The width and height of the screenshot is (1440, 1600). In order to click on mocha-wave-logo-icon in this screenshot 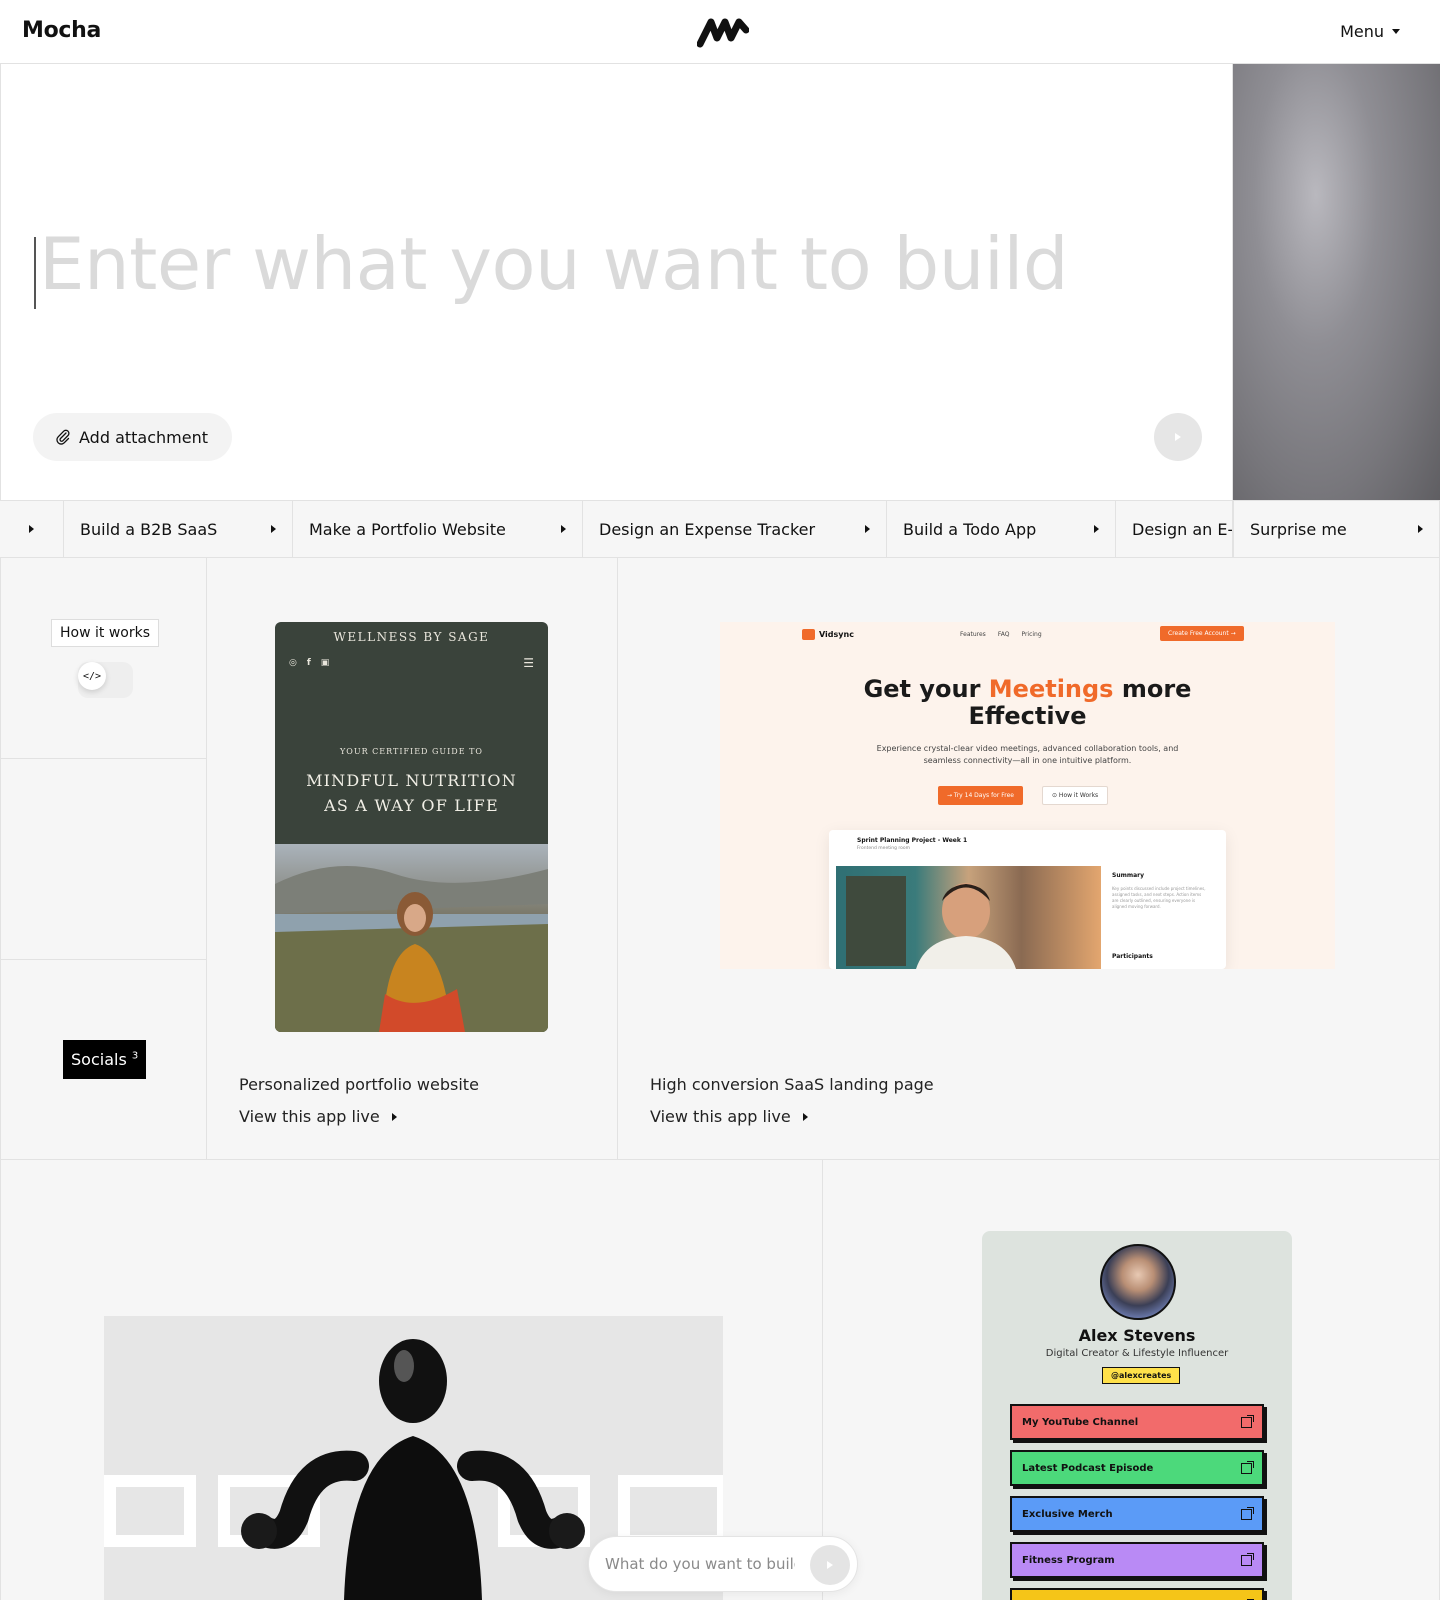, I will do `click(723, 32)`.